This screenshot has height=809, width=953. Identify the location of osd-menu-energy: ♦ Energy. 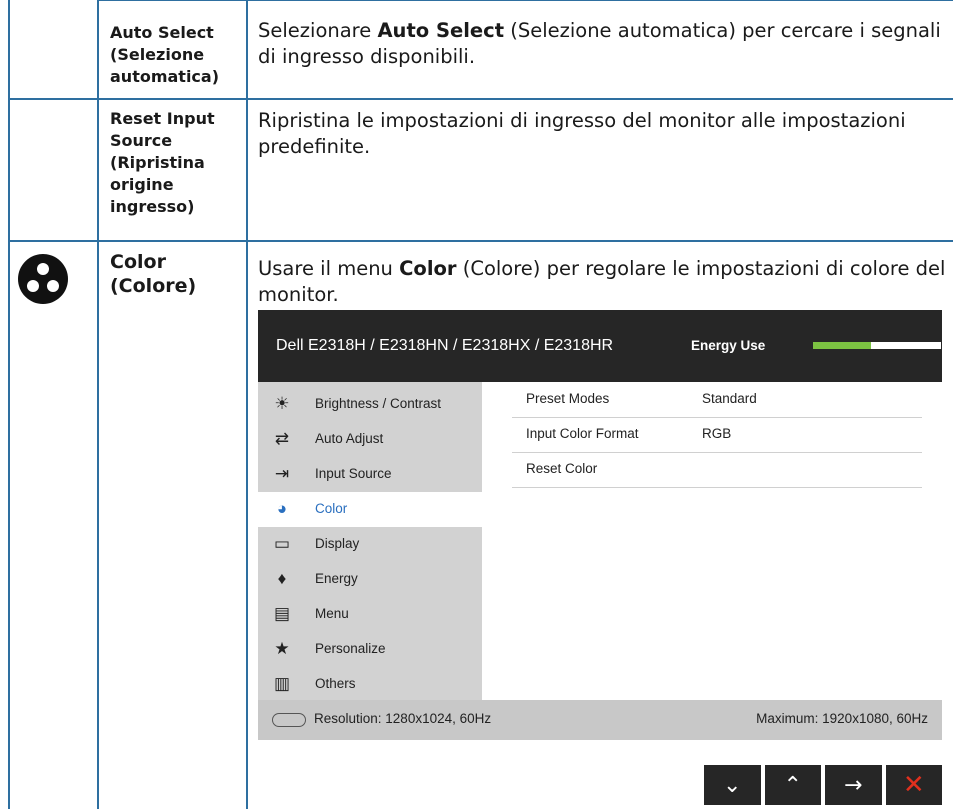
(370, 579).